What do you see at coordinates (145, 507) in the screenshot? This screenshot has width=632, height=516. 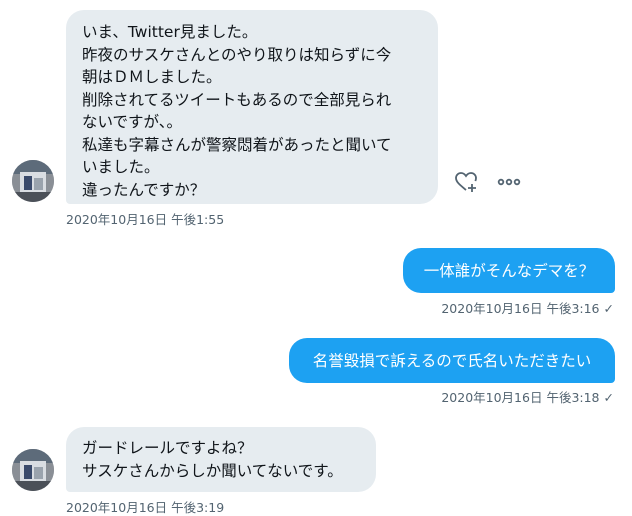 I see `message-timestamp: 2020年10月16日 午後3:19` at bounding box center [145, 507].